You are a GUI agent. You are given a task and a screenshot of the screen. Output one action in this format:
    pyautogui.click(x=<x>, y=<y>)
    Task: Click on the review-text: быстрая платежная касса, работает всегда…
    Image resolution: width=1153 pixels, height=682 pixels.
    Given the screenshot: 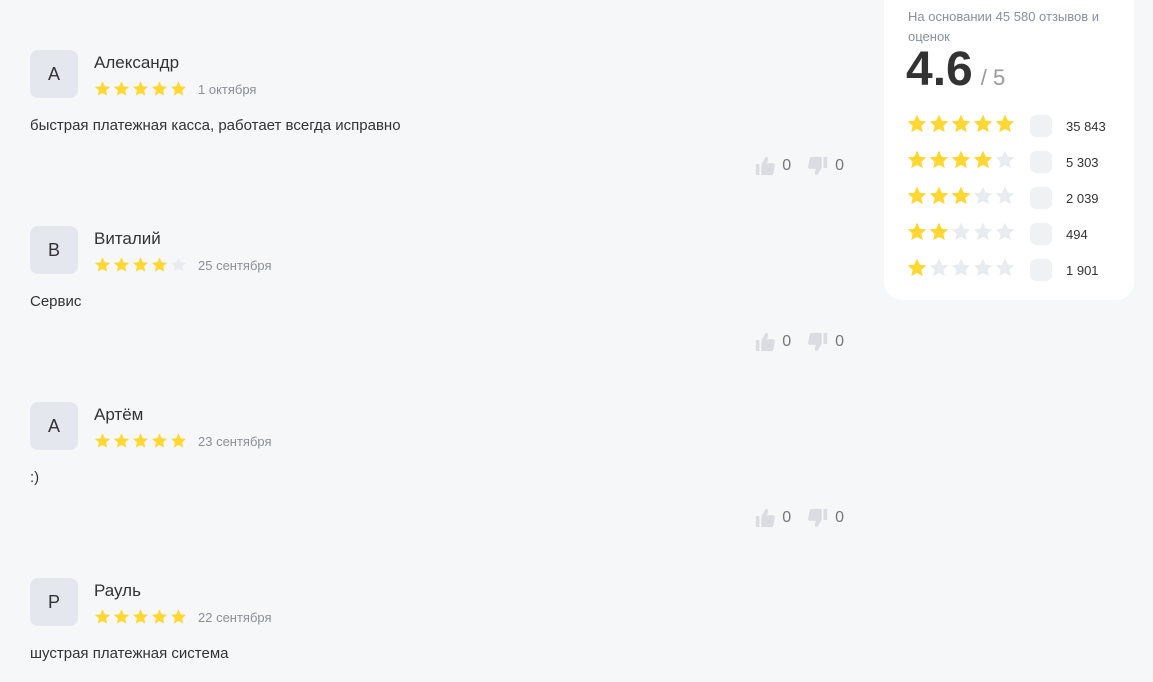 What is the action you would take?
    pyautogui.click(x=215, y=125)
    